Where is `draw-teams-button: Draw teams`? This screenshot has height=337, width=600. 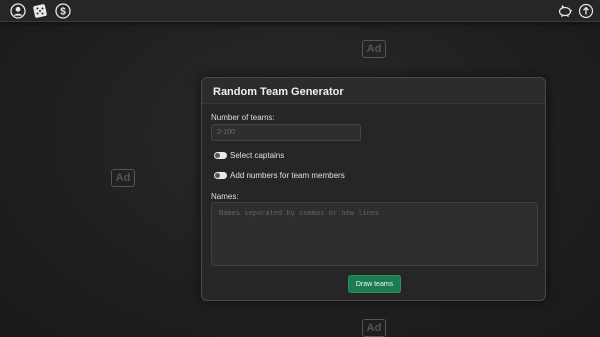
draw-teams-button: Draw teams is located at coordinates (374, 284).